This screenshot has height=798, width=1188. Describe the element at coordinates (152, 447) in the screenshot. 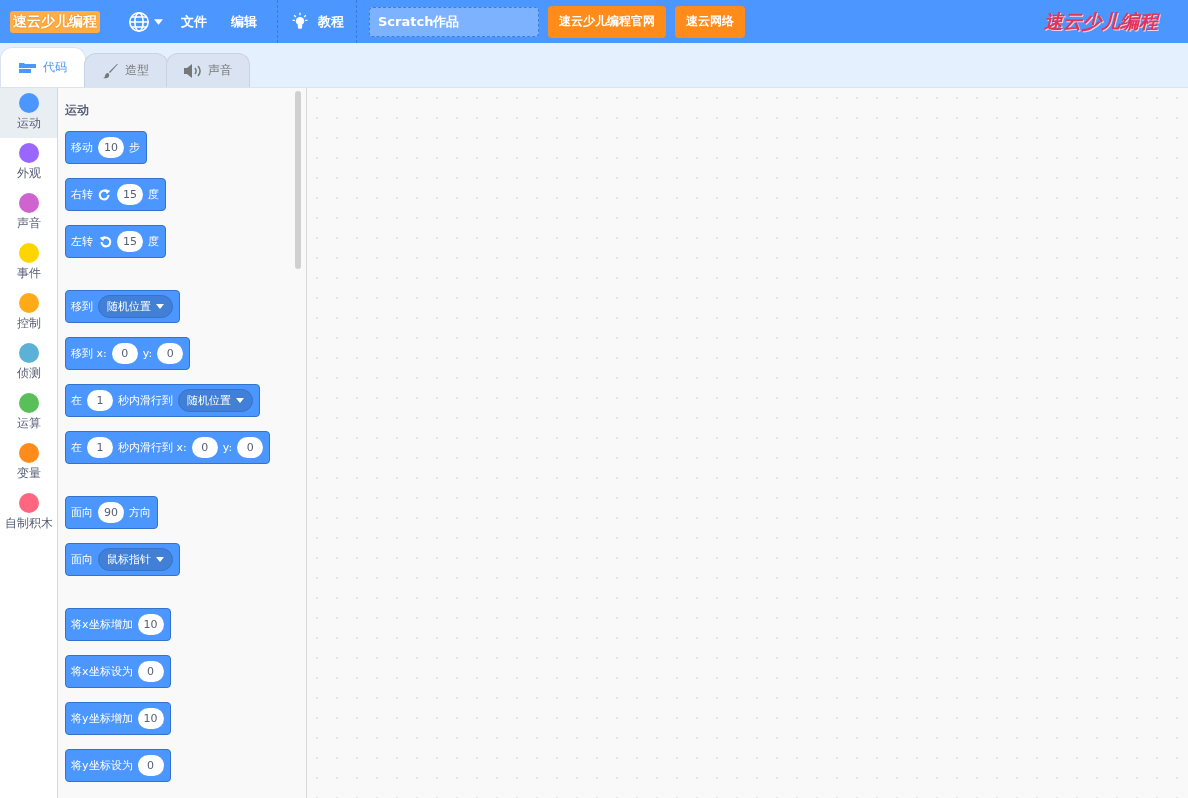

I see `block-label: 秒内滑行到 x:` at that location.